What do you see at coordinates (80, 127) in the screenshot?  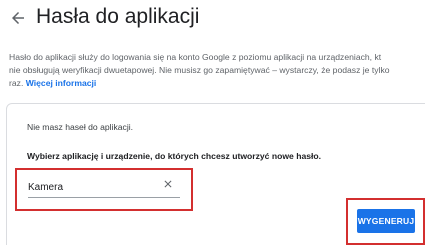 I see `no-passwords-message: Nie masz haseł do aplikacji.` at bounding box center [80, 127].